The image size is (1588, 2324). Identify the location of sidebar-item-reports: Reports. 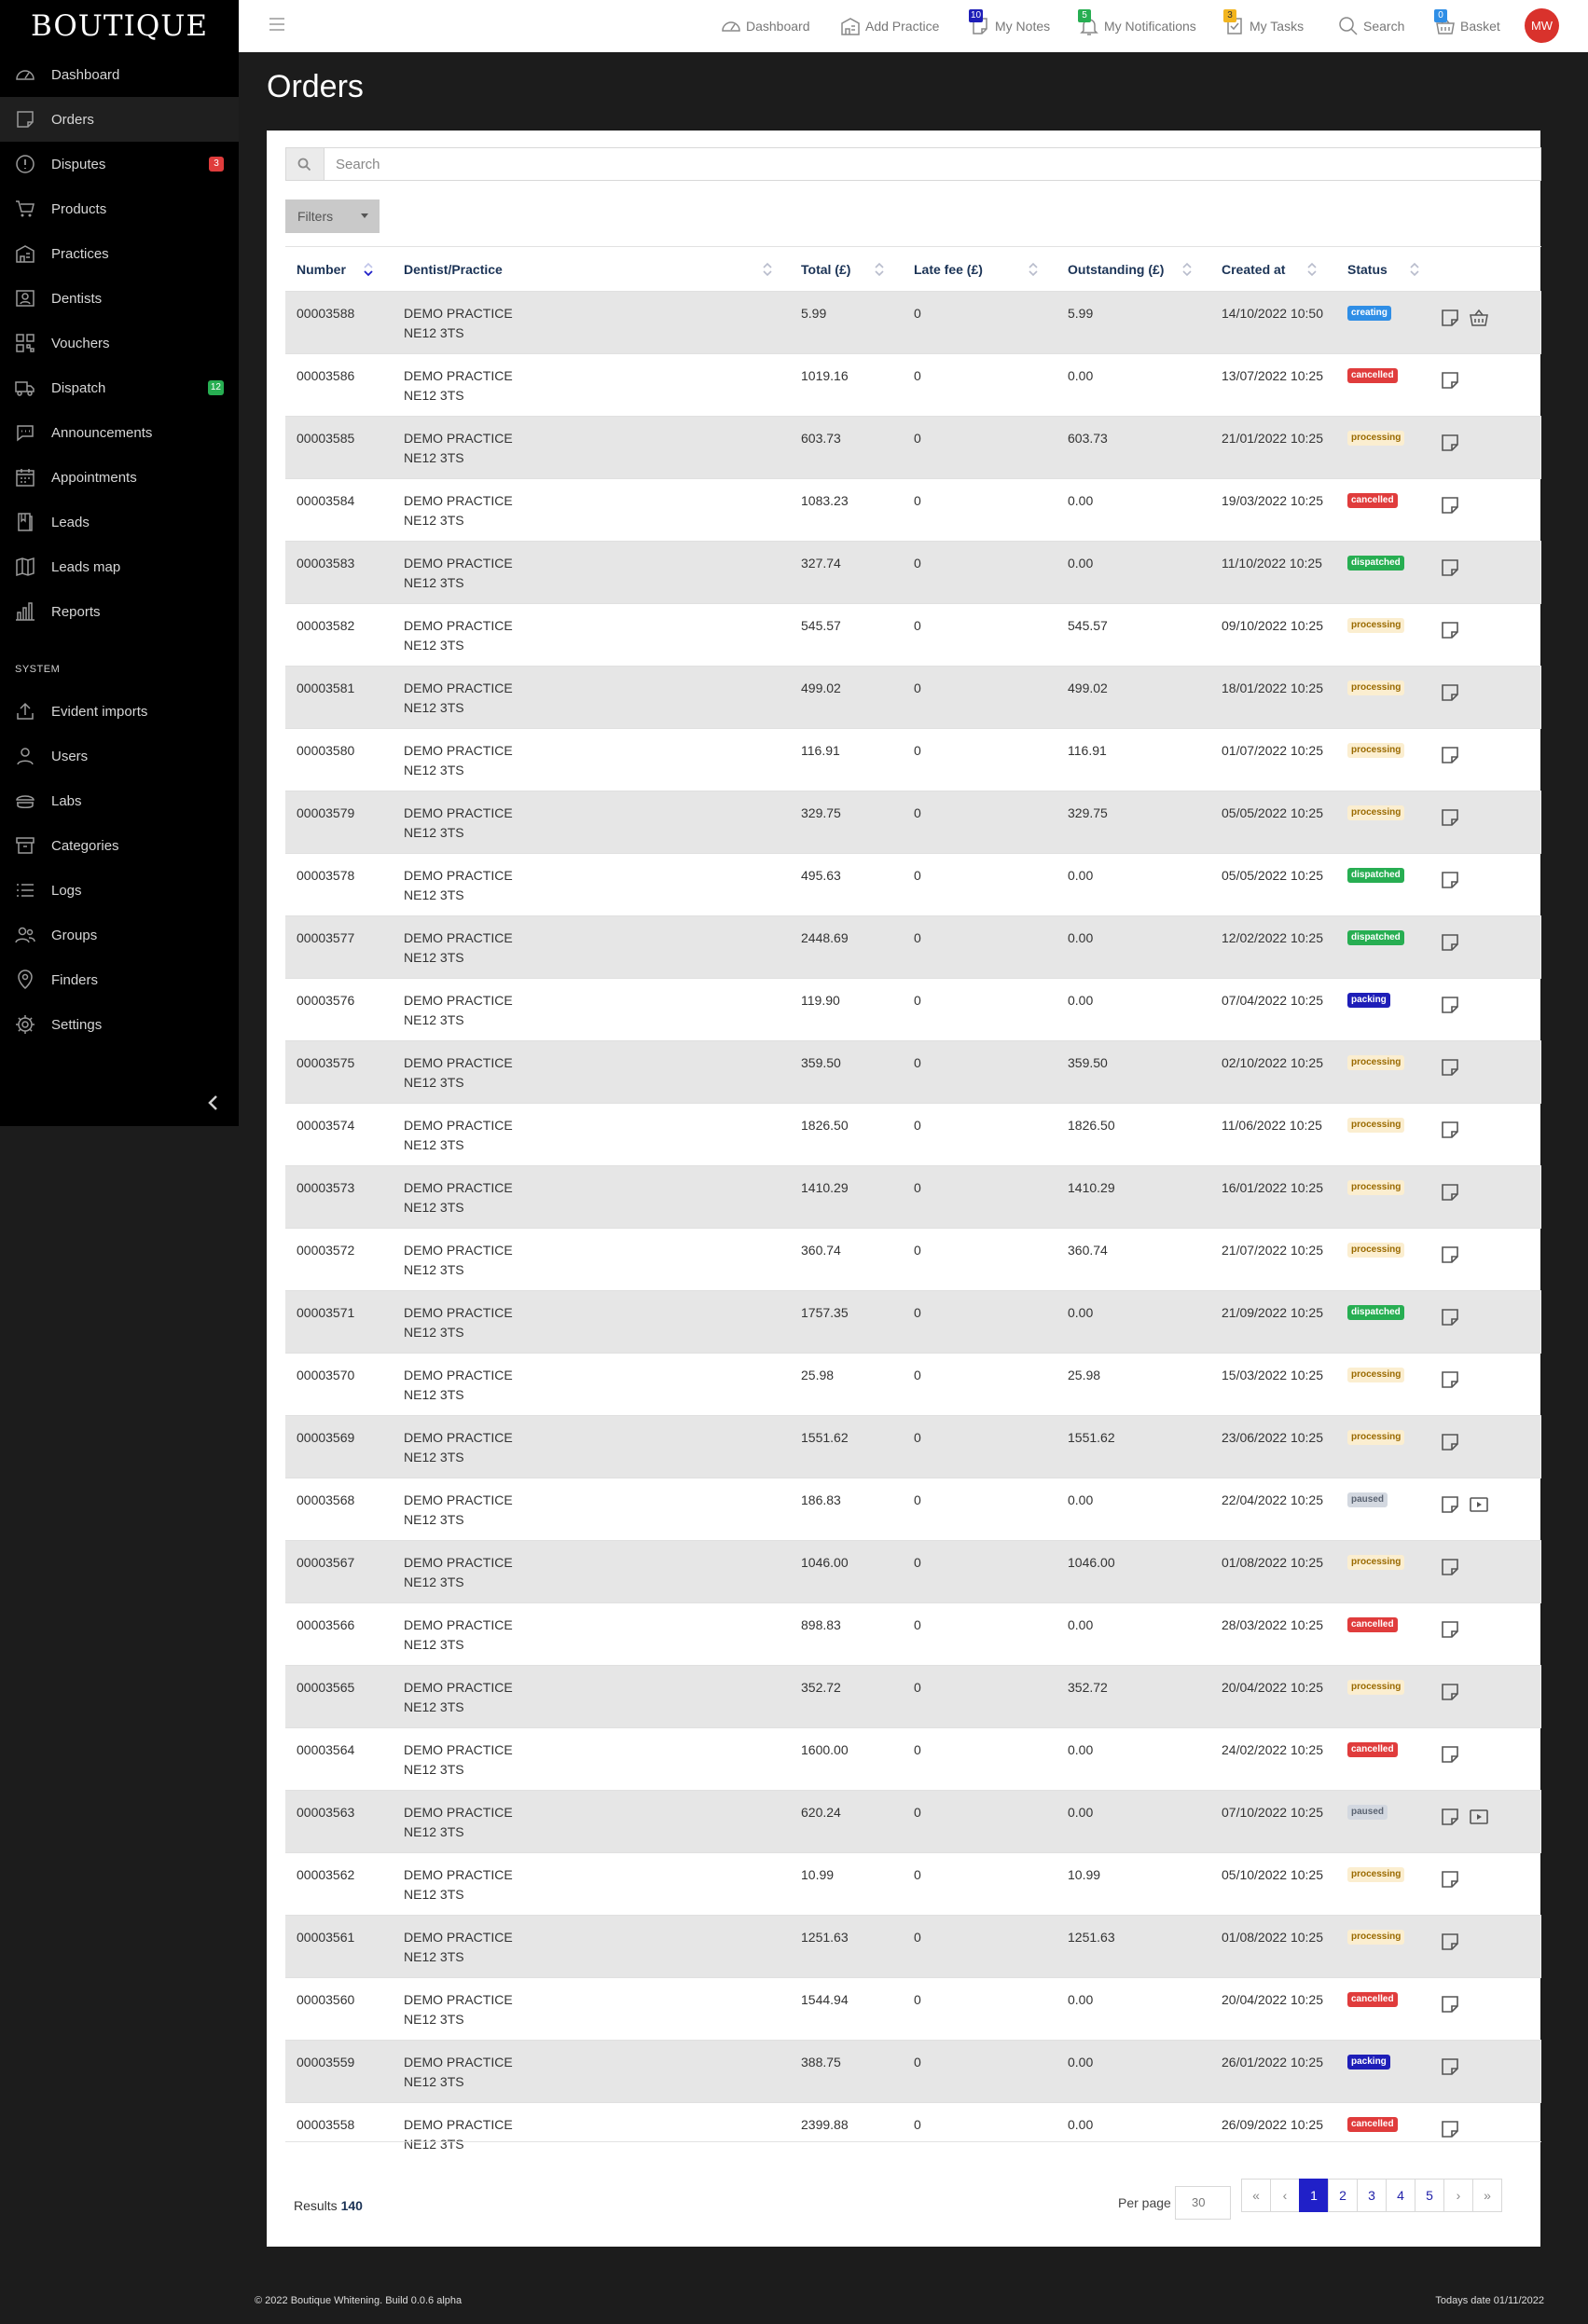
(119, 611).